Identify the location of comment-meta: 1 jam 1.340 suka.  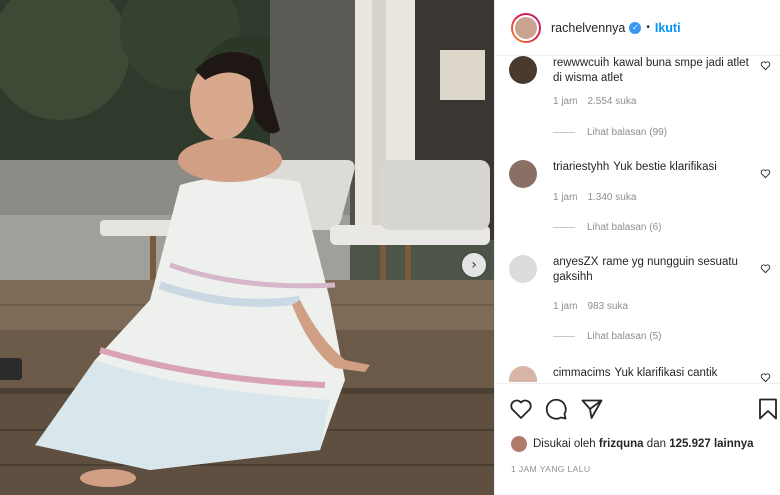
(594, 197).